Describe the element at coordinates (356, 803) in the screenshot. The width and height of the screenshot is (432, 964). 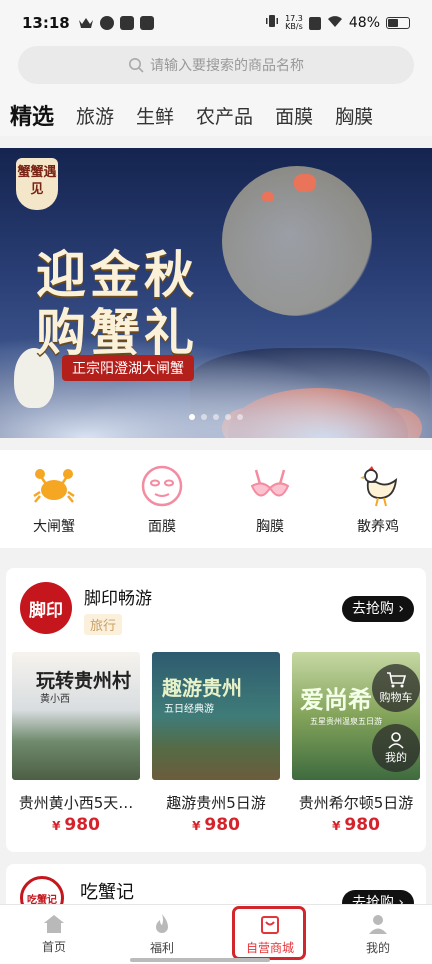
I see `product-name: 贵州希尔顿5日游` at that location.